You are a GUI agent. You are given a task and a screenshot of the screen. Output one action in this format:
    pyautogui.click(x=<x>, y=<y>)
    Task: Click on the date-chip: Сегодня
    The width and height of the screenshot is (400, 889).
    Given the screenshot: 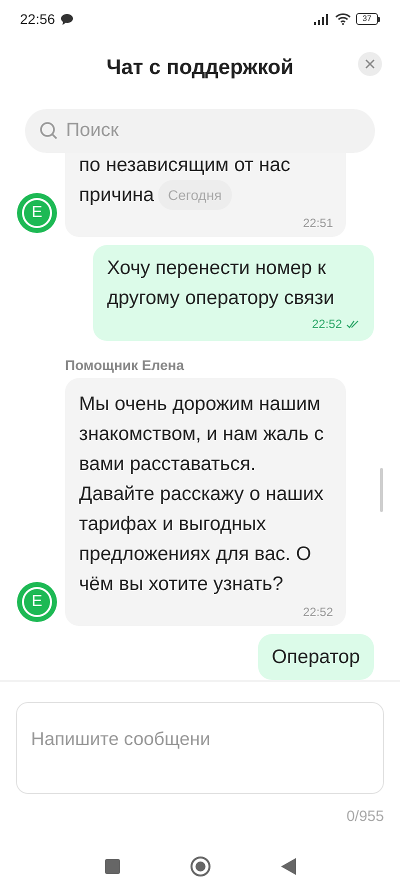 What is the action you would take?
    pyautogui.click(x=195, y=195)
    